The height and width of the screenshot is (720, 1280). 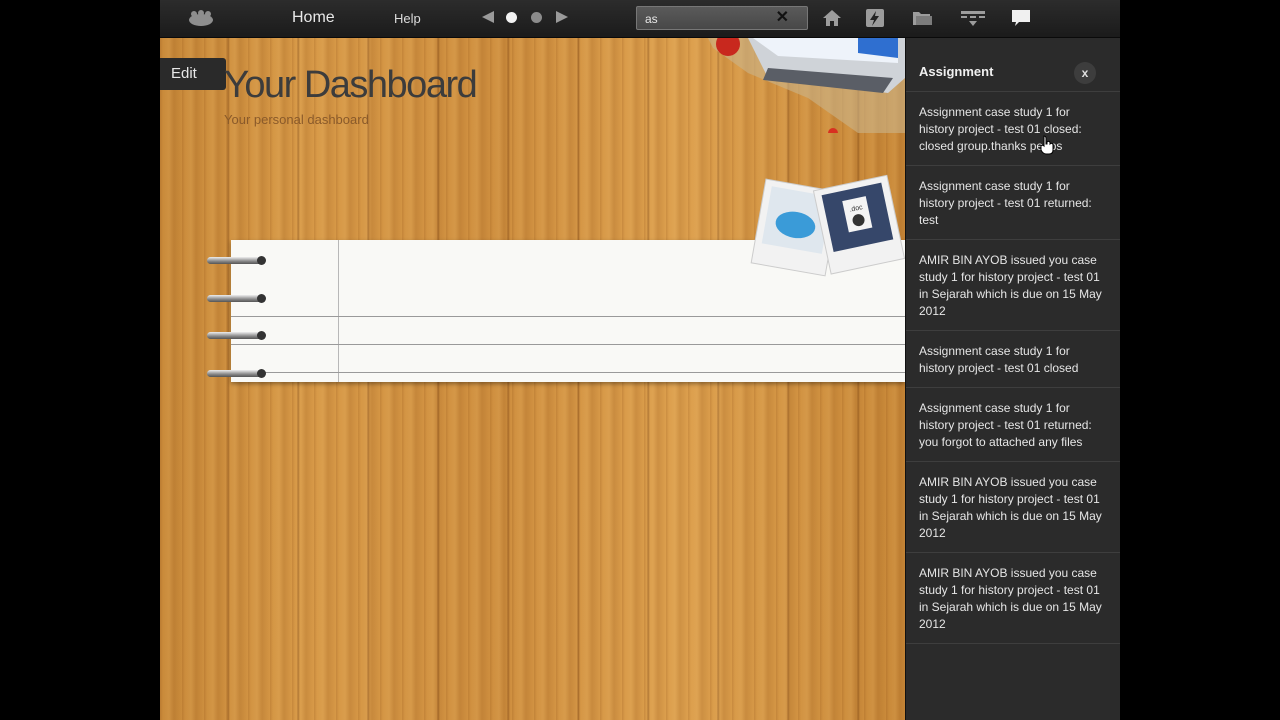 I want to click on panel-header: Assignment x, so click(x=1013, y=65).